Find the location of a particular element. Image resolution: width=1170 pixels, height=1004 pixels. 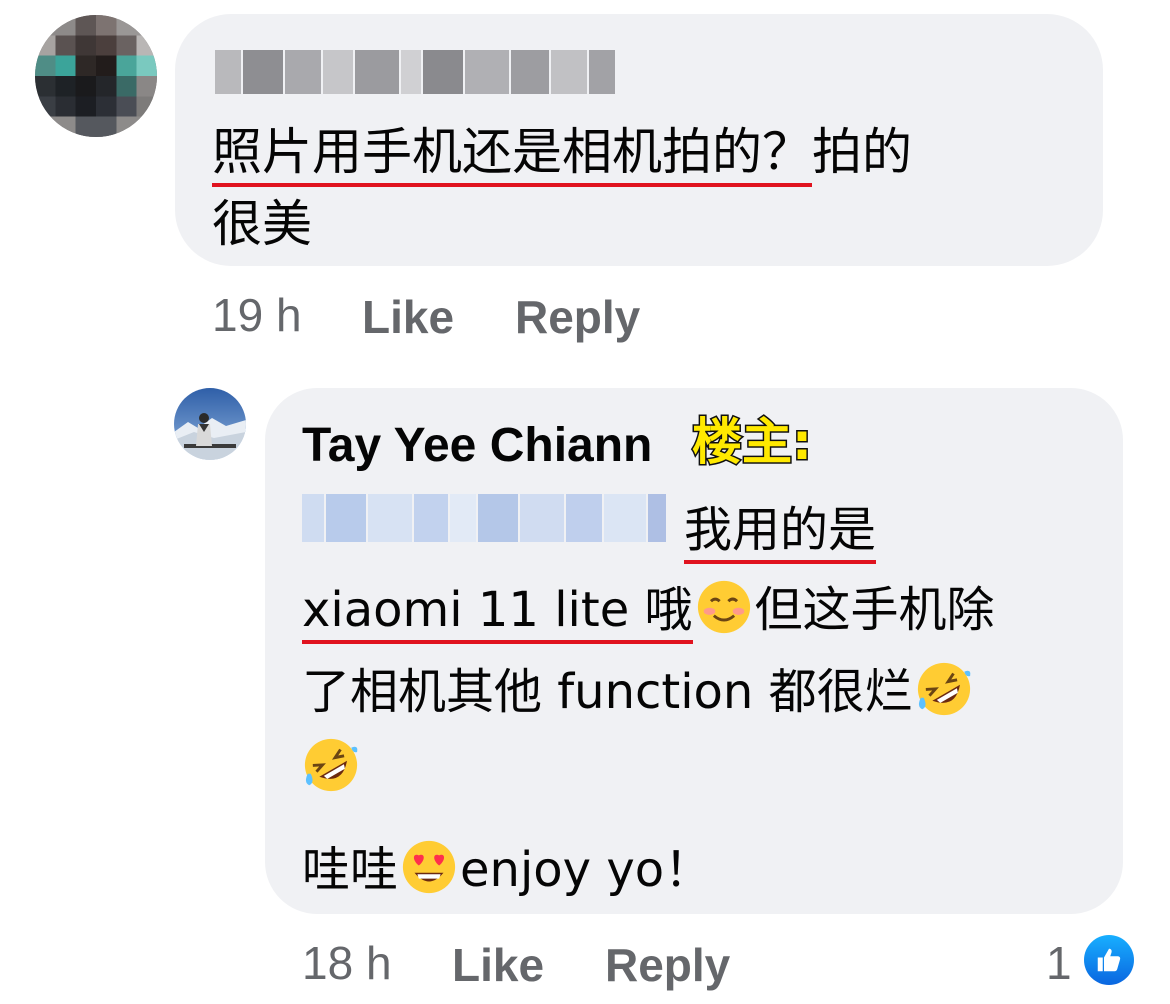

commenter-avatar is located at coordinates (96, 76).